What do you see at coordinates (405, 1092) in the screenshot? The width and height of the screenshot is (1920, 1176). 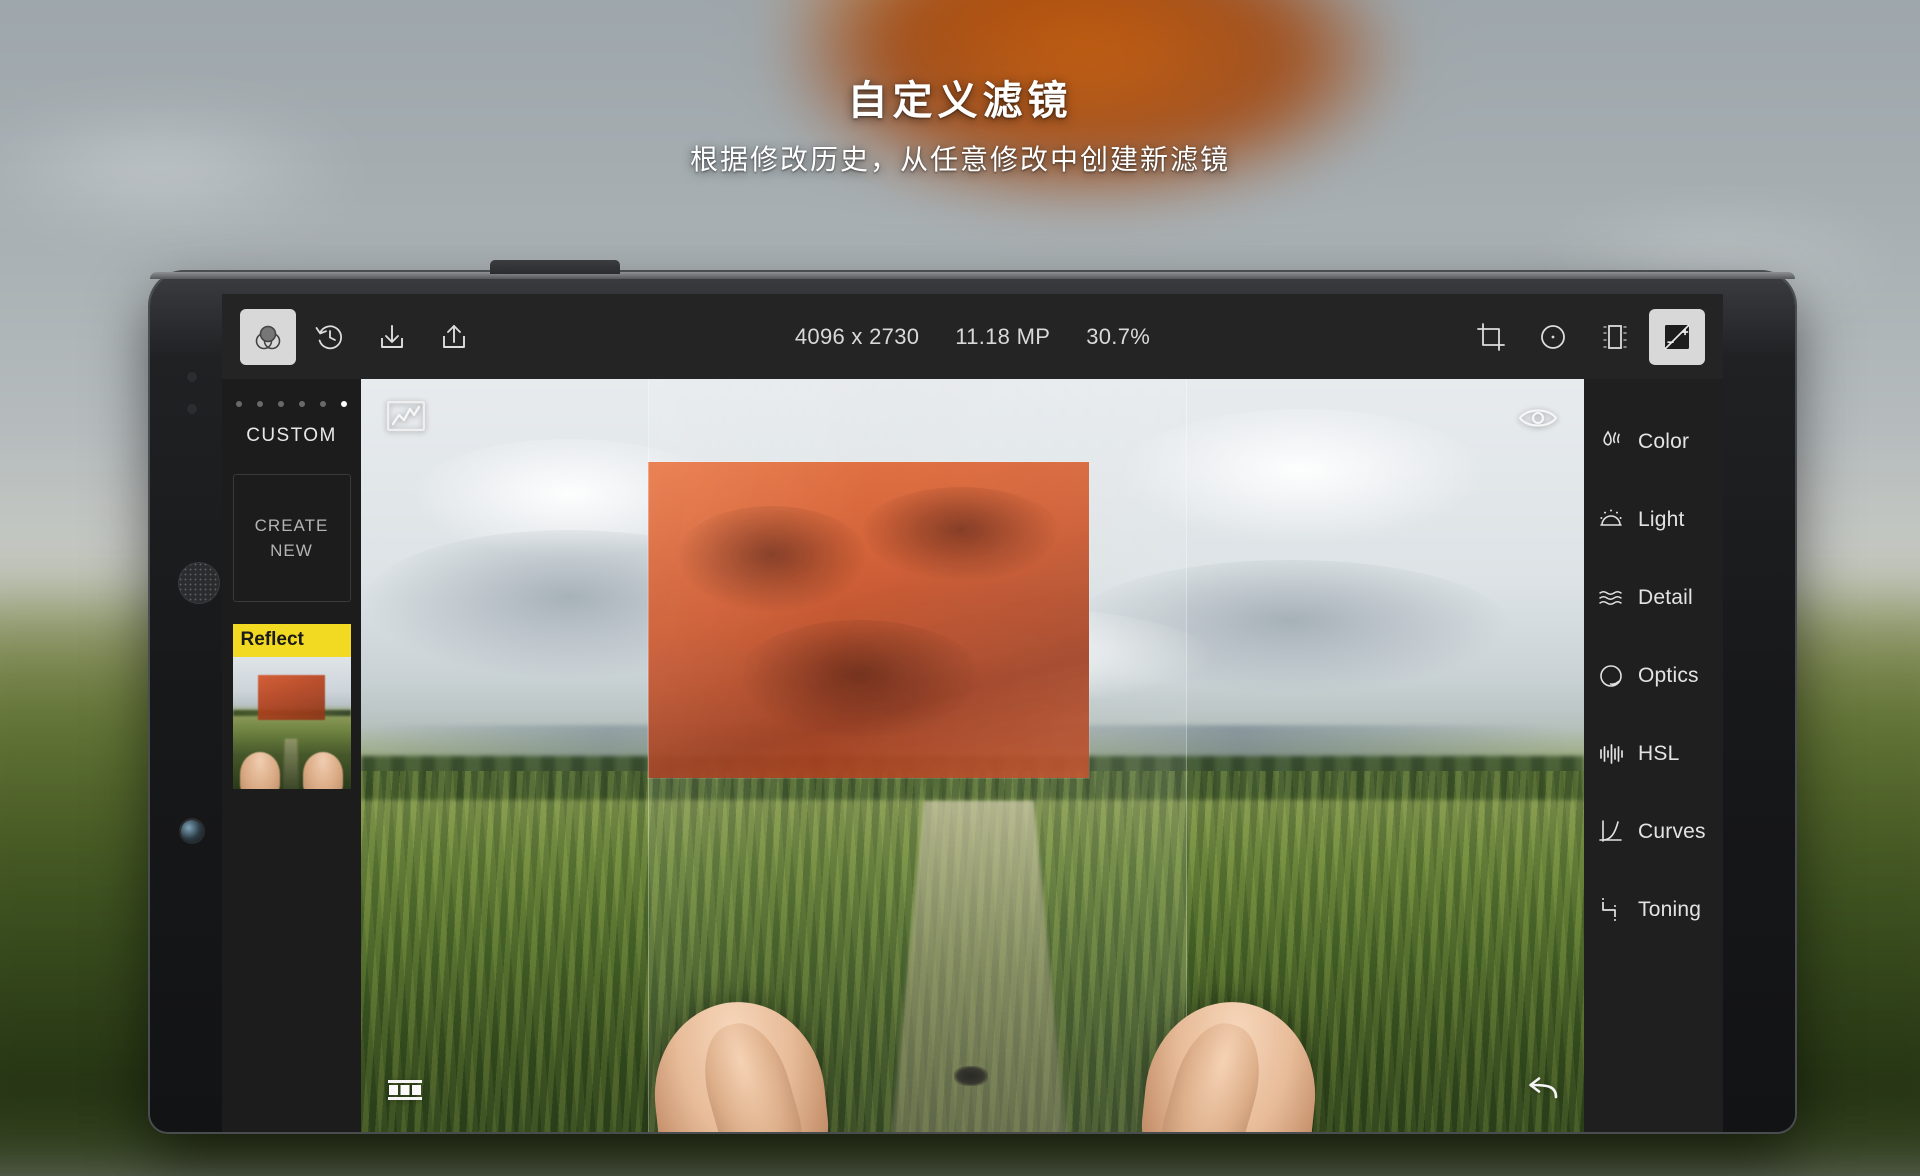 I see `compare-icon` at bounding box center [405, 1092].